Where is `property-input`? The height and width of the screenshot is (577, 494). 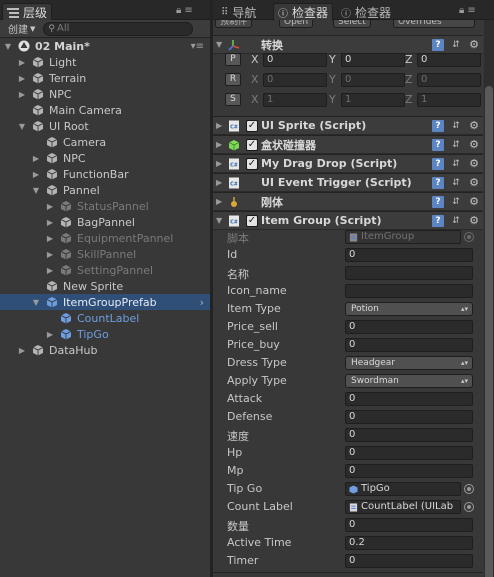
property-input is located at coordinates (409, 273).